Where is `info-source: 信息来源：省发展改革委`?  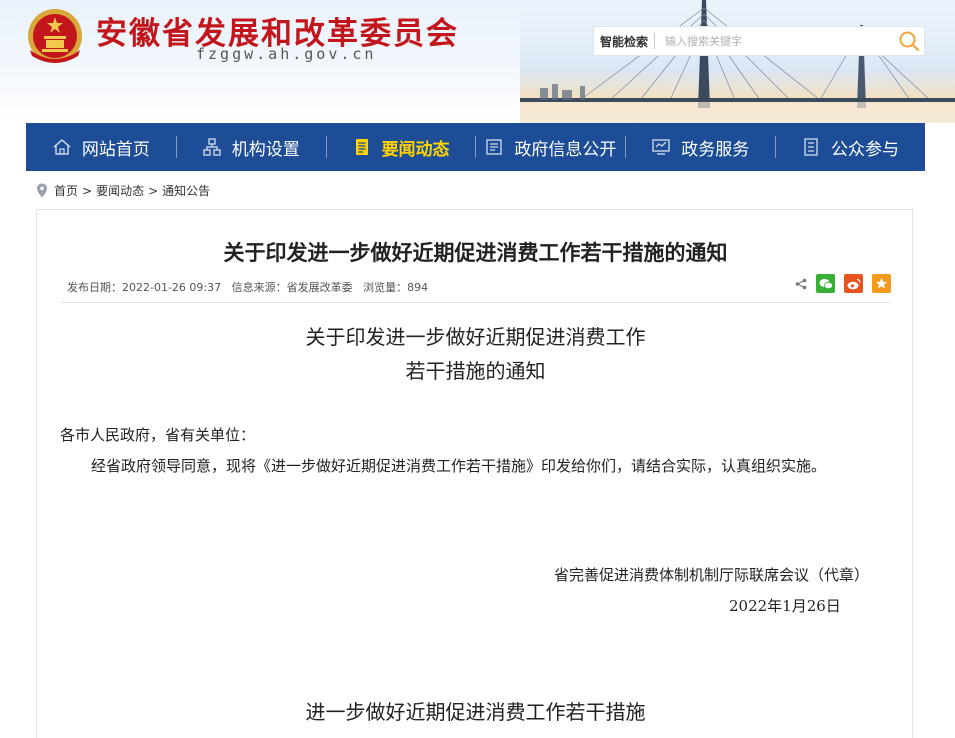
info-source: 信息来源：省发展改革委 is located at coordinates (294, 287).